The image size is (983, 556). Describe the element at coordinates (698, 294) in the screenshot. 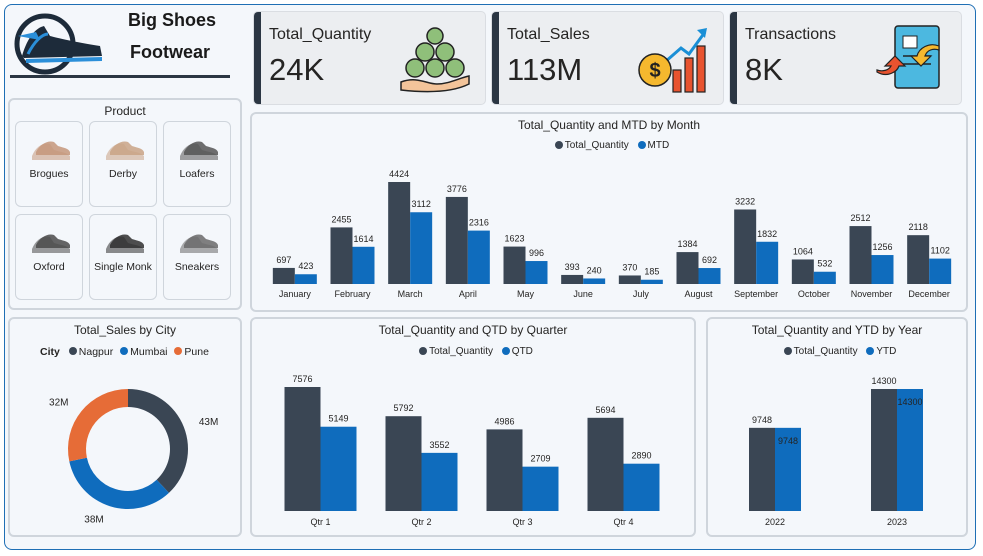

I see `x-tick-label: August` at that location.